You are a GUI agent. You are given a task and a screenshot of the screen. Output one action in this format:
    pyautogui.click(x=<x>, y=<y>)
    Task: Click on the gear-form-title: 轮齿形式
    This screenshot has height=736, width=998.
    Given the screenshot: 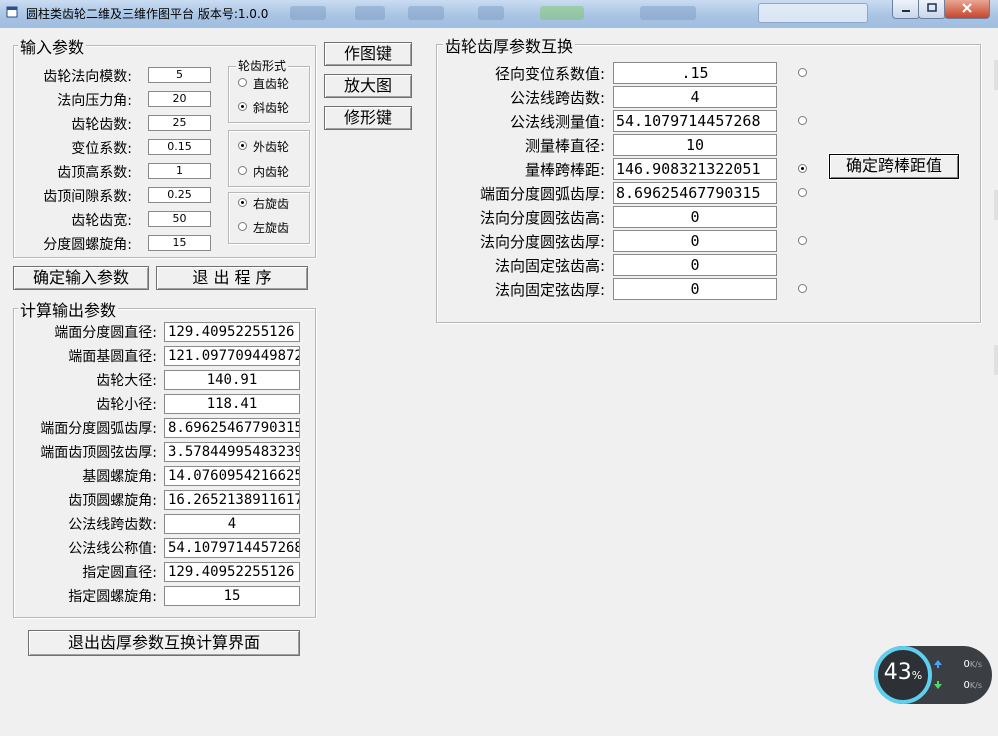 What is the action you would take?
    pyautogui.click(x=262, y=65)
    